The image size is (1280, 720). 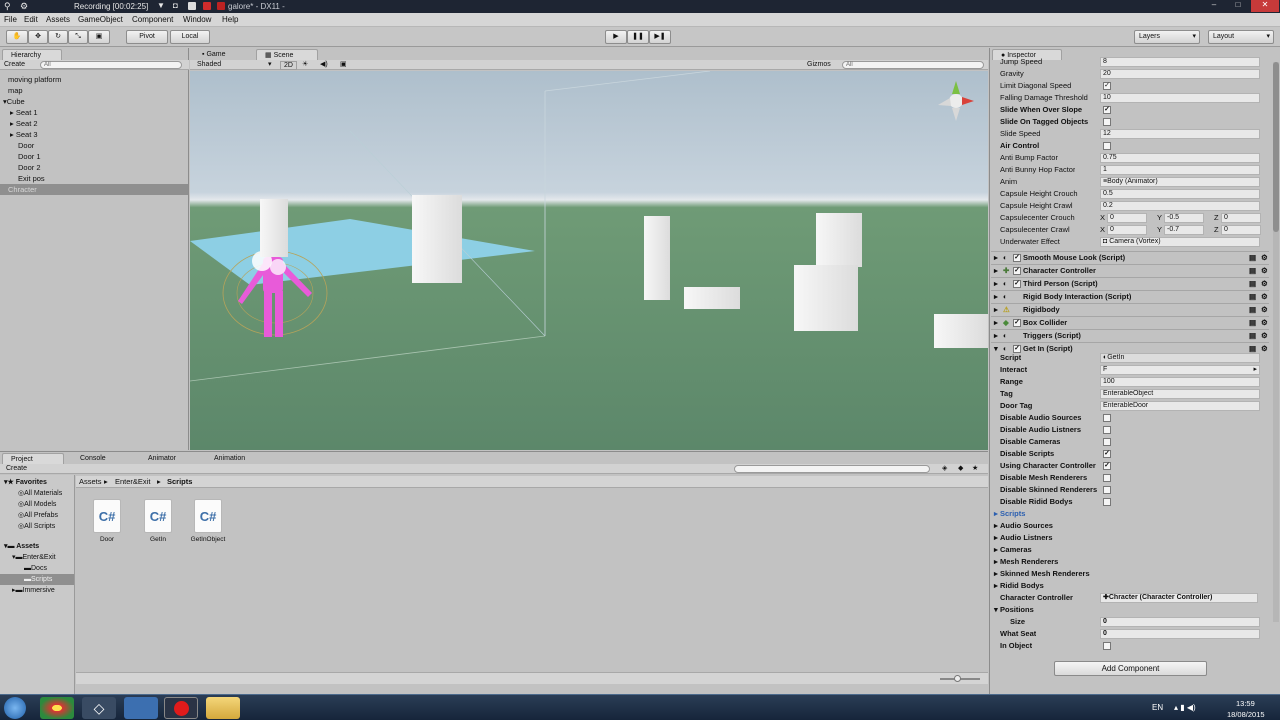 What do you see at coordinates (1180, 98) in the screenshot?
I see `field-value: 10` at bounding box center [1180, 98].